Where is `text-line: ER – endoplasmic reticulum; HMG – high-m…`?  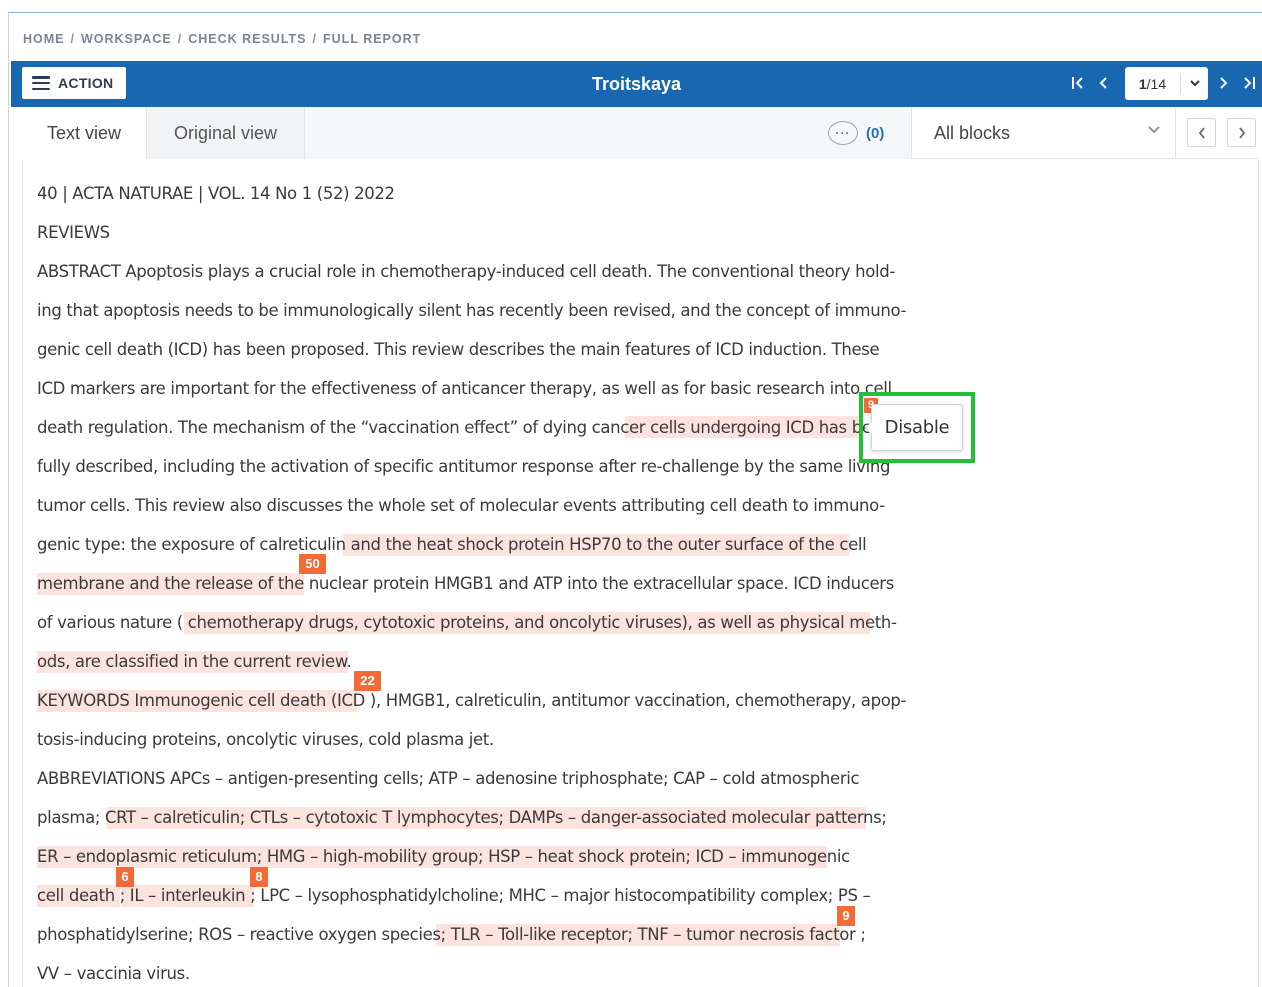
text-line: ER – endoplasmic reticulum; HMG – high-m… is located at coordinates (443, 856).